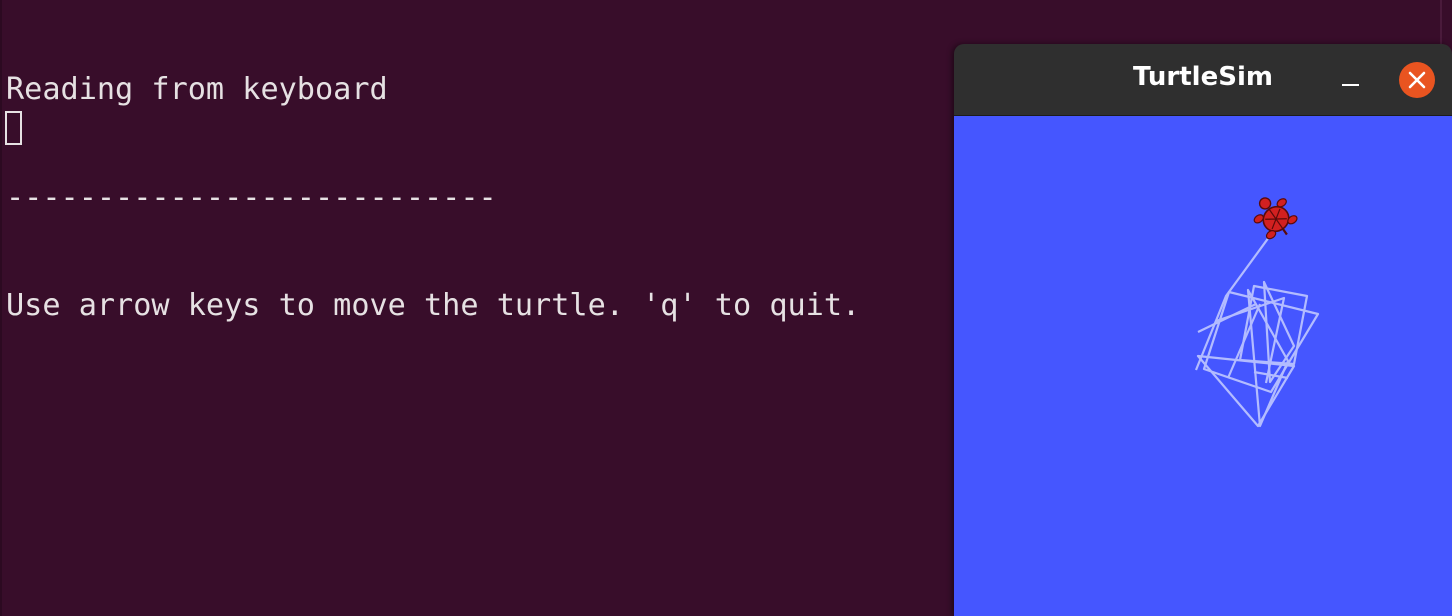  I want to click on turtle-icon, so click(1275, 218).